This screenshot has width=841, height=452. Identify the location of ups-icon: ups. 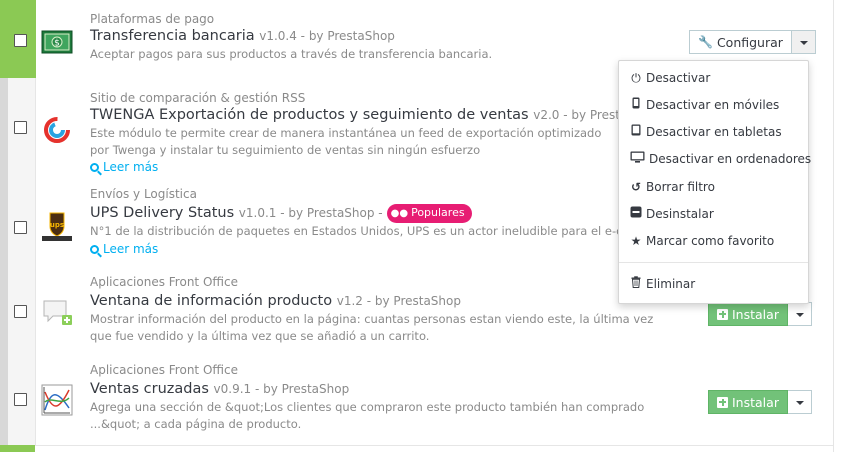
(57, 226).